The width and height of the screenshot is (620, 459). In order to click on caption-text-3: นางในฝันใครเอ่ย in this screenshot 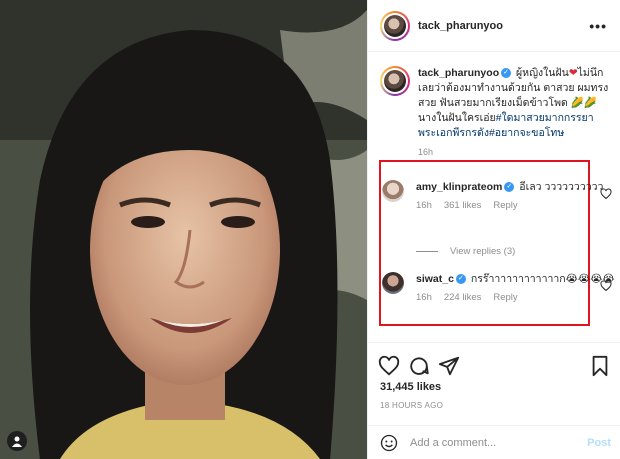, I will do `click(457, 118)`.